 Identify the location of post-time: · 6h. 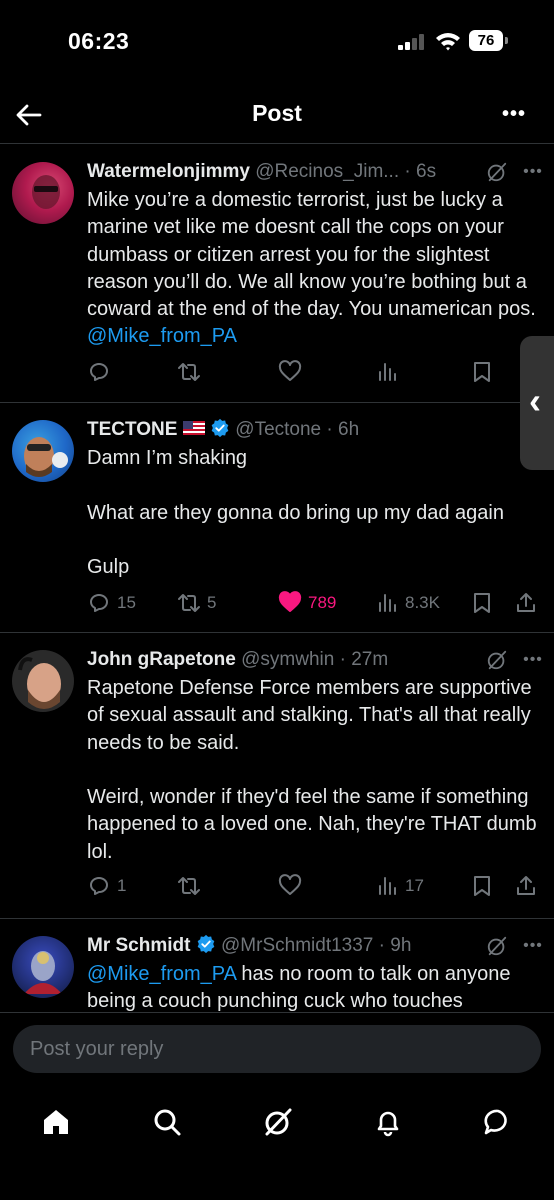
(343, 429).